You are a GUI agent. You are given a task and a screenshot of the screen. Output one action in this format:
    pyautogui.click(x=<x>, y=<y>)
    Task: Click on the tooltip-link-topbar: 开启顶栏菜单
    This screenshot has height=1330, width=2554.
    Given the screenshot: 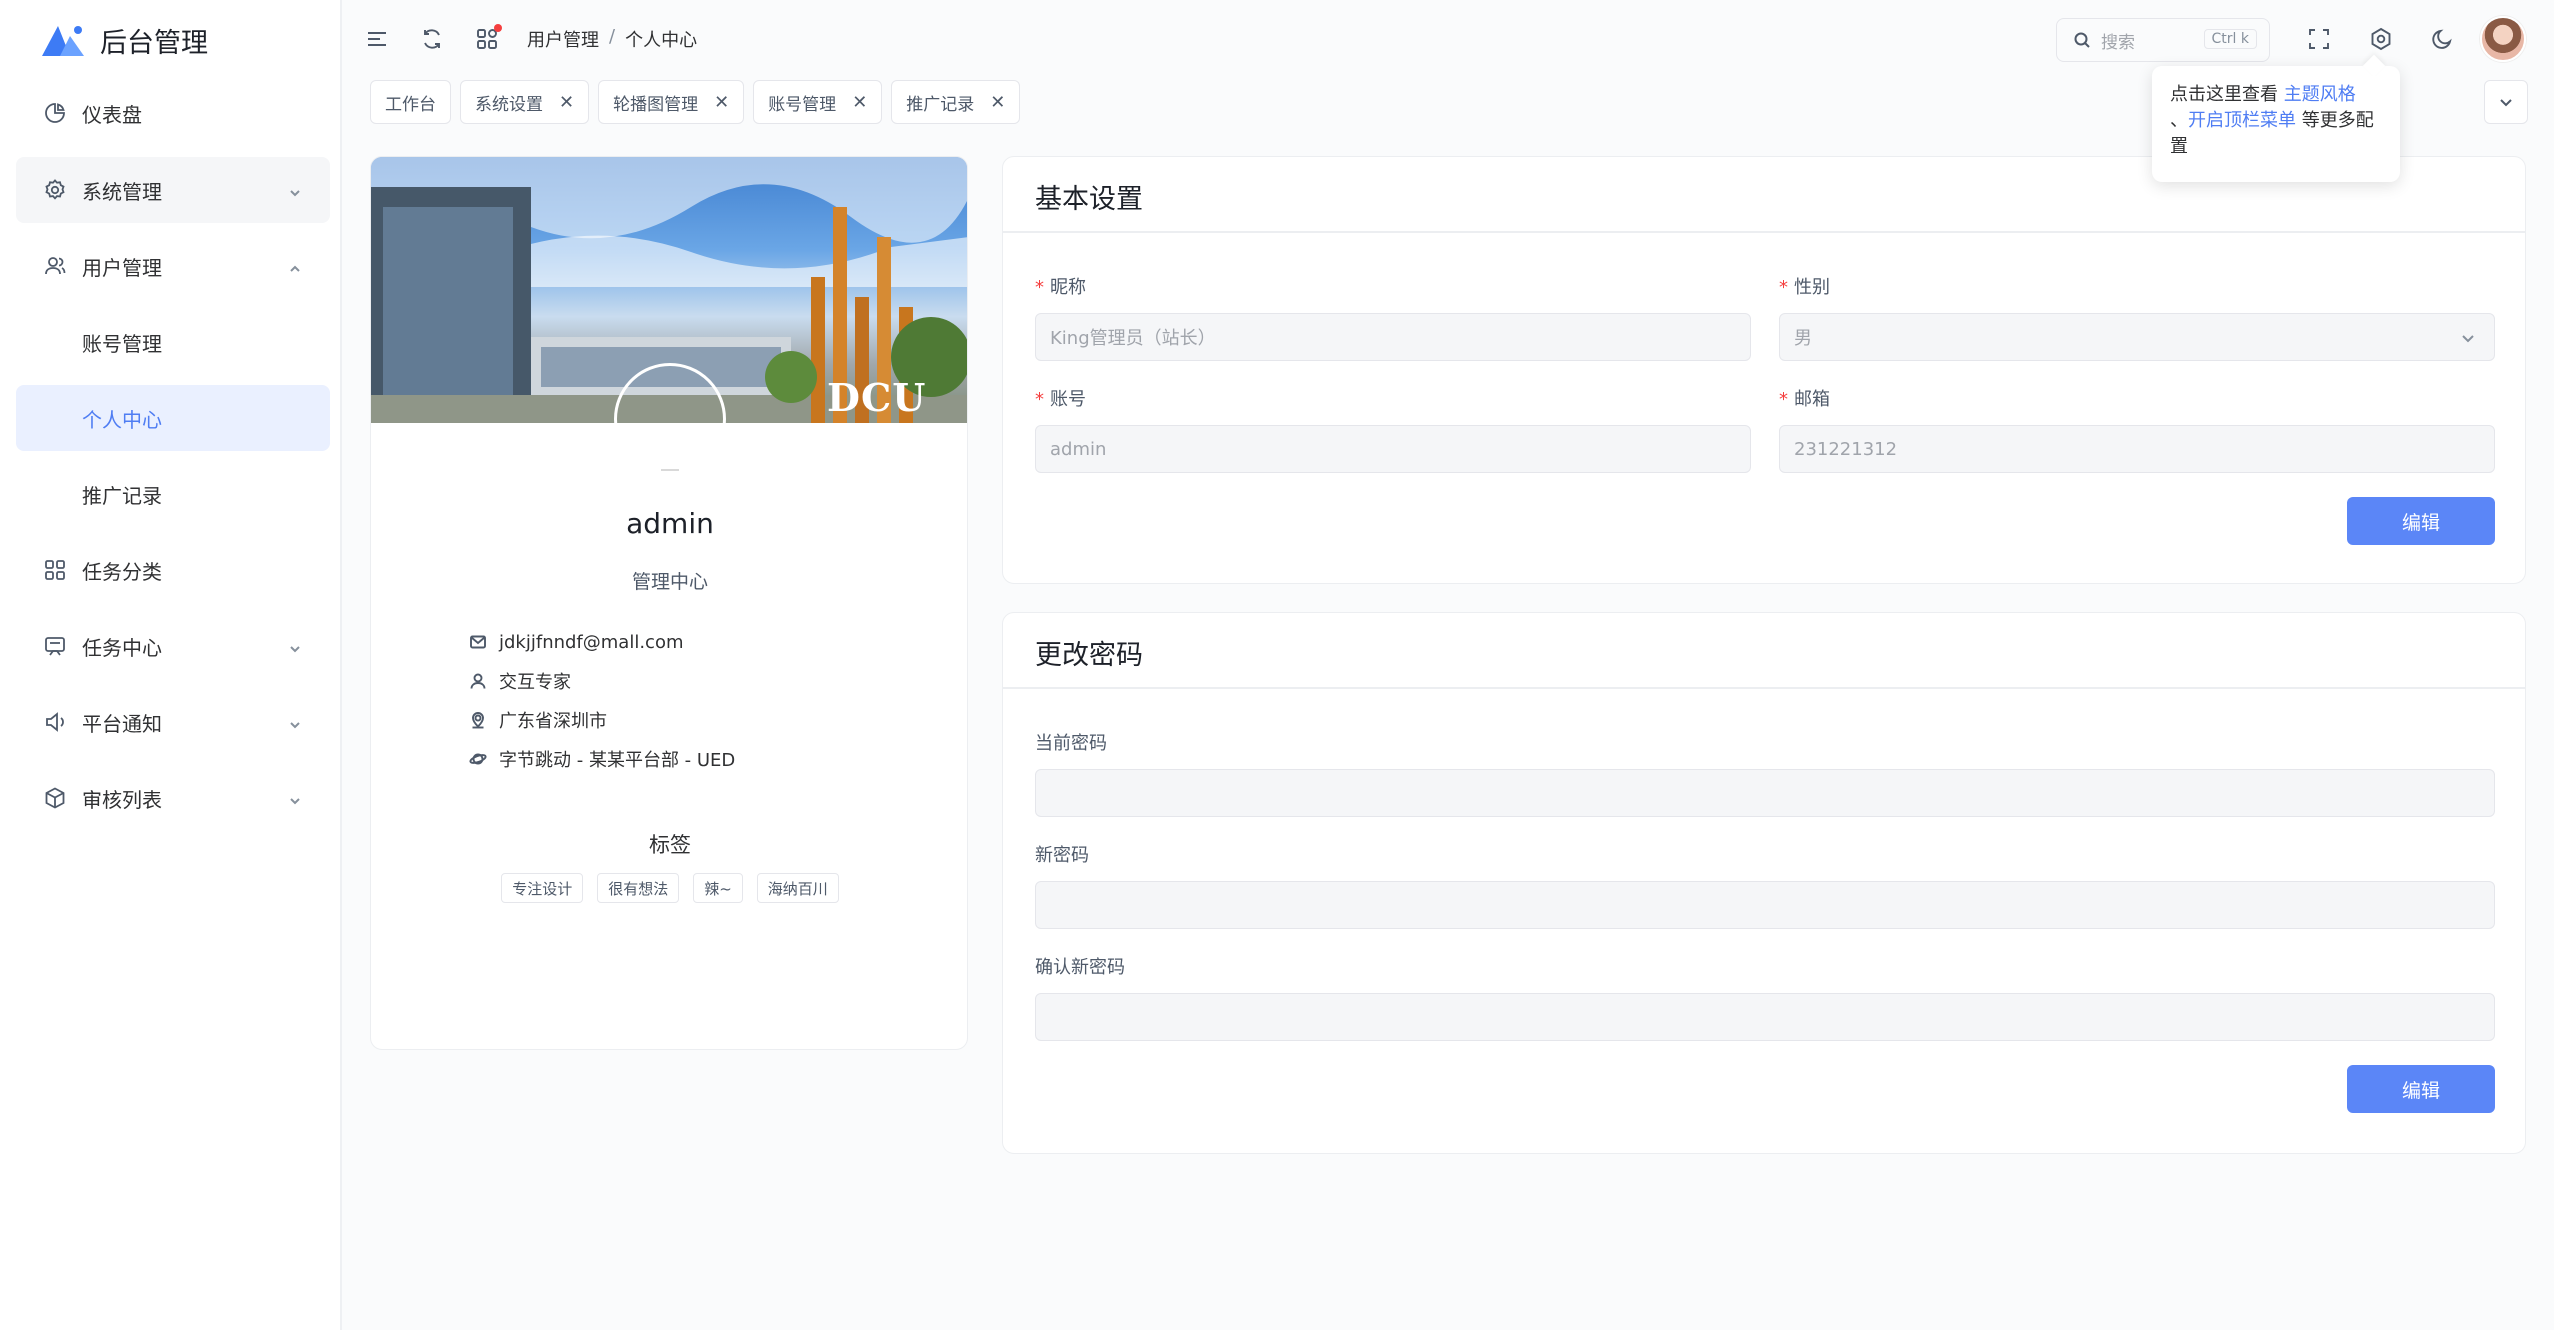 What is the action you would take?
    pyautogui.click(x=2242, y=120)
    